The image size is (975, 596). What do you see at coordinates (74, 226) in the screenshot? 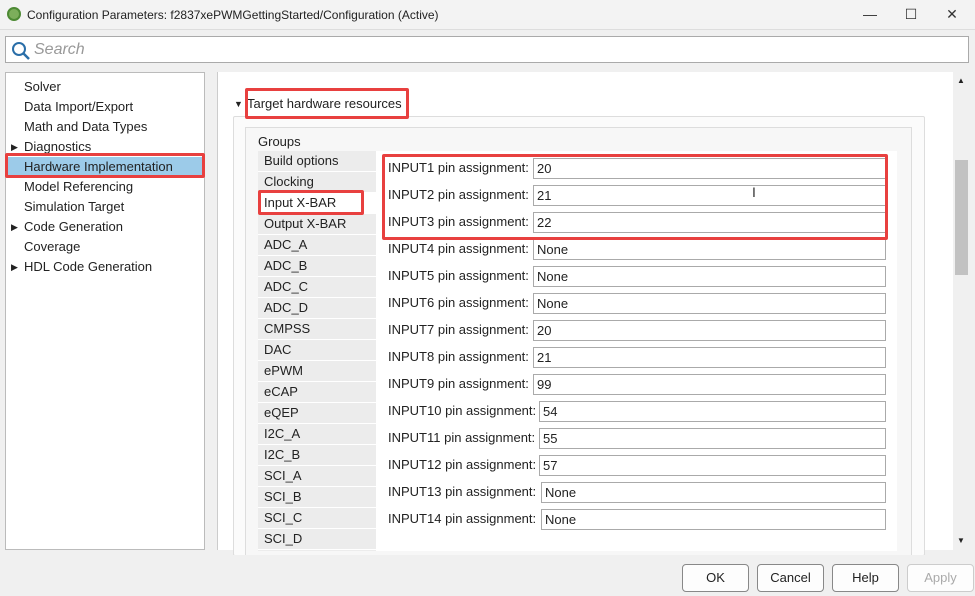
I see `tree-item-label: Code Generation` at bounding box center [74, 226].